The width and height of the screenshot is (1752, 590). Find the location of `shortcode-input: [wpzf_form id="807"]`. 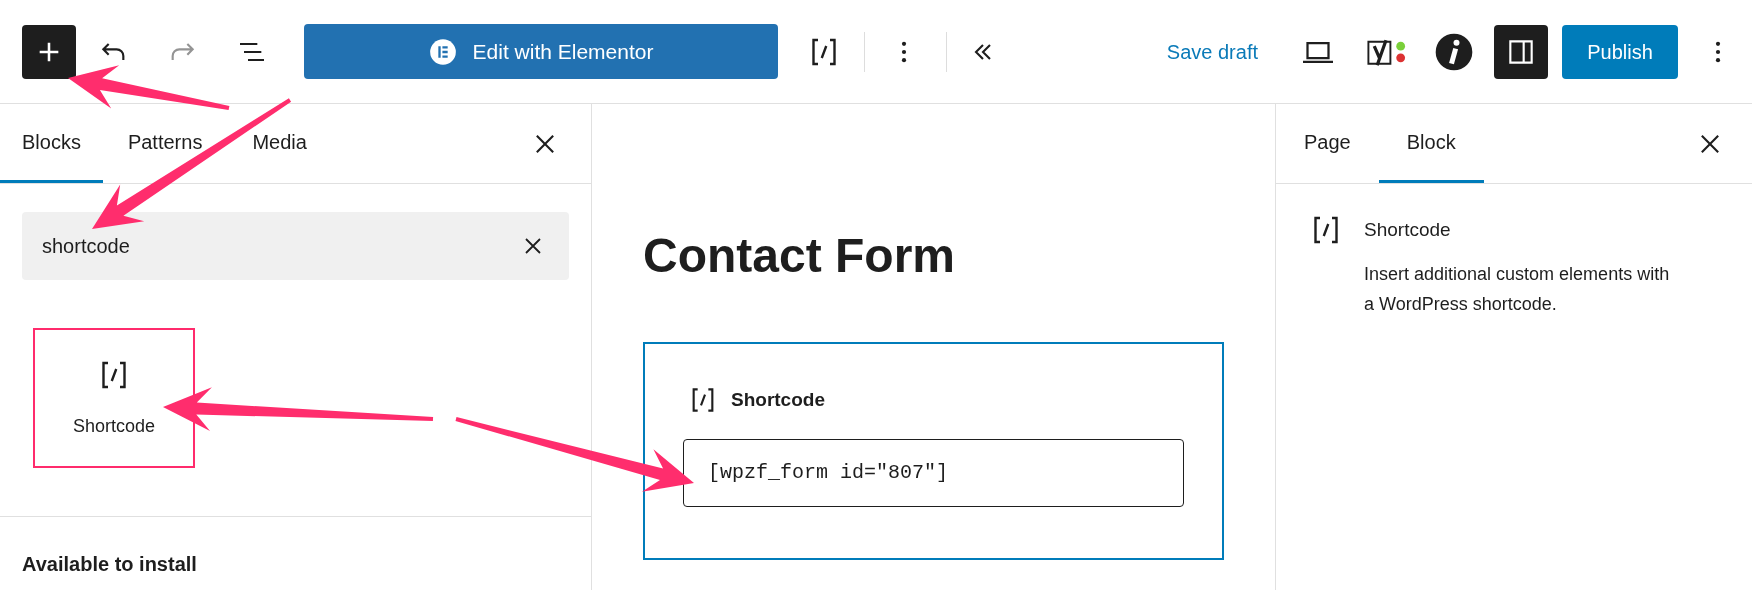

shortcode-input: [wpzf_form id="807"] is located at coordinates (933, 473).